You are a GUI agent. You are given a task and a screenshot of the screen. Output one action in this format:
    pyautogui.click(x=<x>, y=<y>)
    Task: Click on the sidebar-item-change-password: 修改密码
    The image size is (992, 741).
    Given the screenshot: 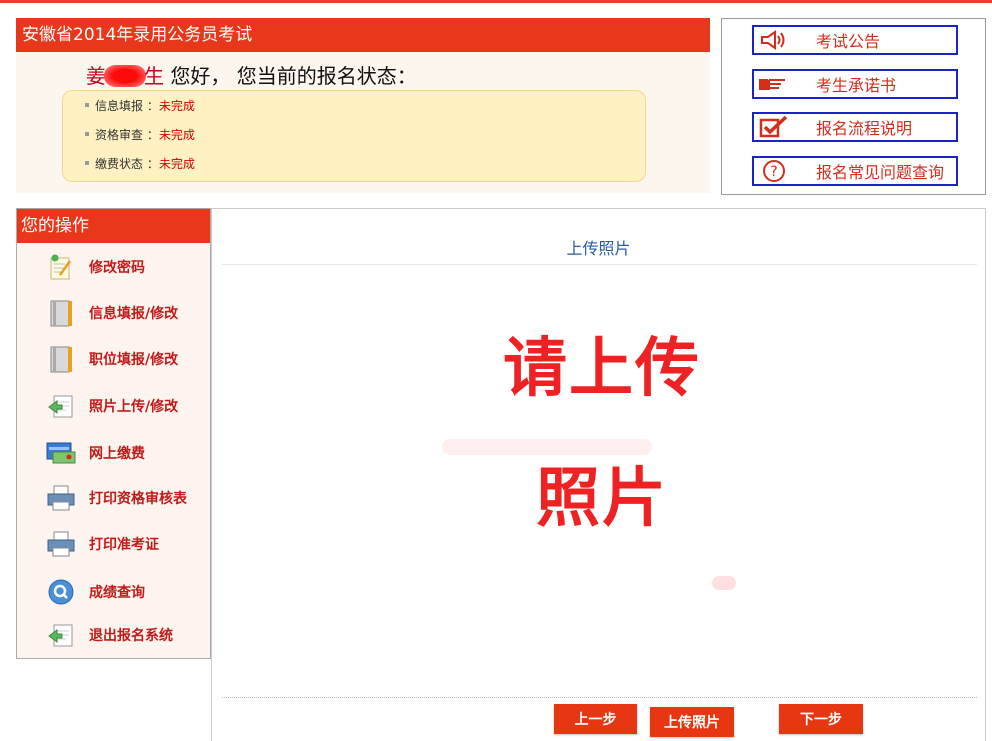 What is the action you would take?
    pyautogui.click(x=114, y=267)
    